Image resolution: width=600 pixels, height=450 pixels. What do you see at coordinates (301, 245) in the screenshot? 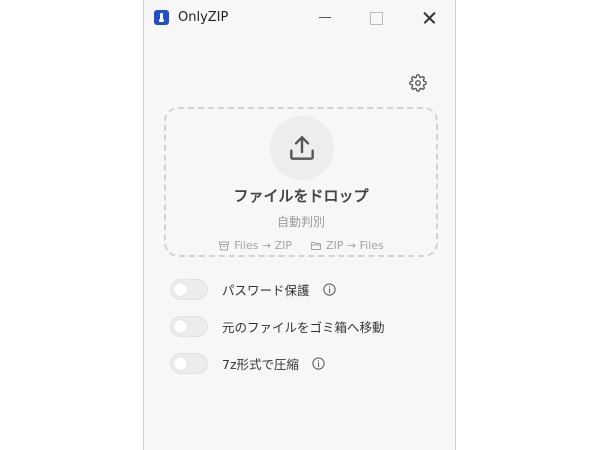
I see `mode-hints: Files → ZIP ZIP → Files` at bounding box center [301, 245].